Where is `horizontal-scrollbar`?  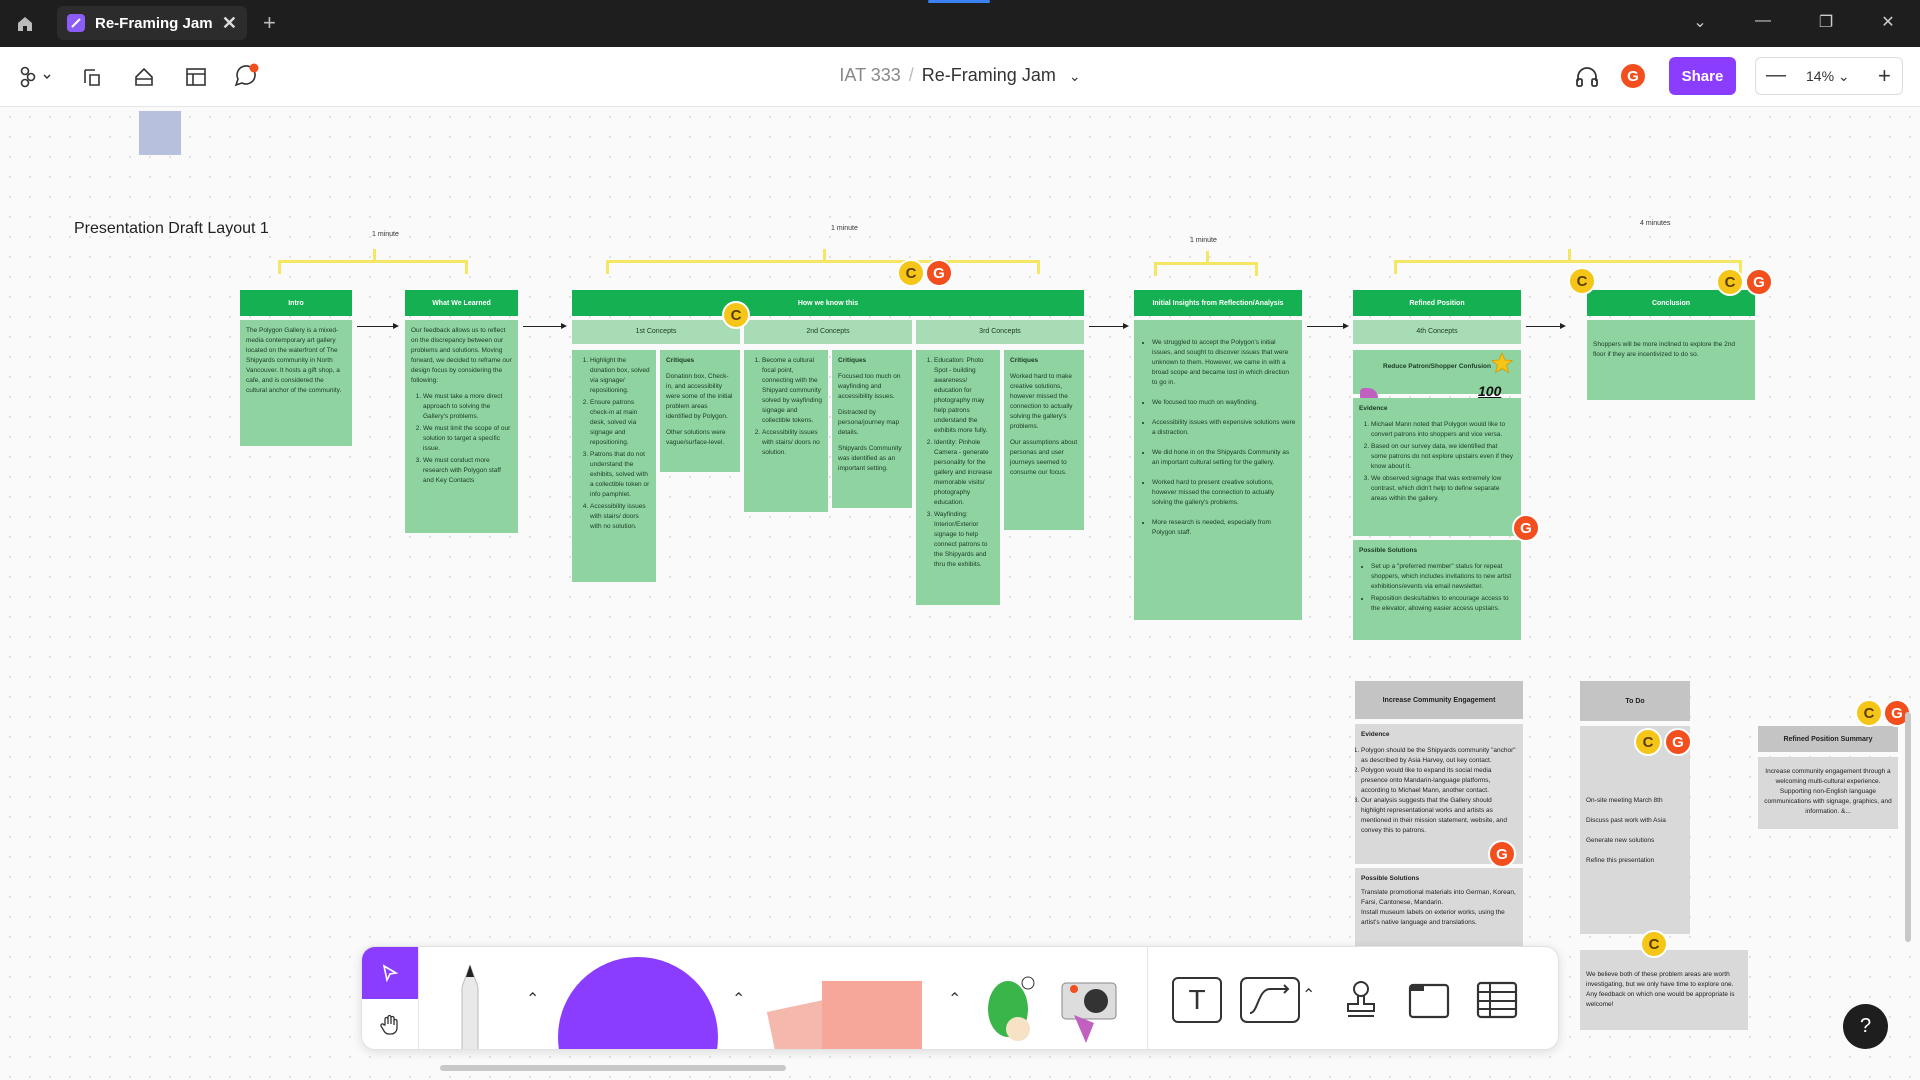 horizontal-scrollbar is located at coordinates (613, 1068).